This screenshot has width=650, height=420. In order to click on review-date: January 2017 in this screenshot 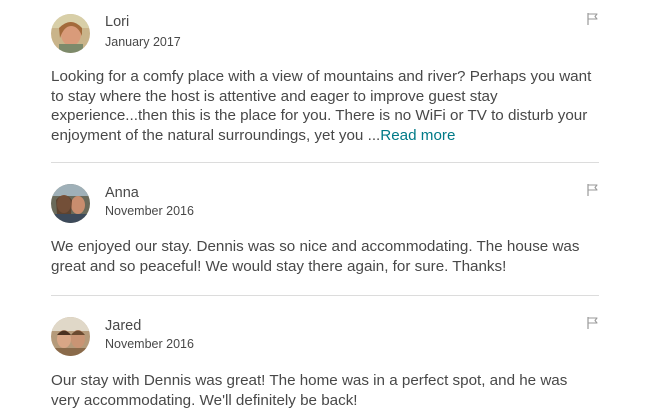, I will do `click(143, 42)`.